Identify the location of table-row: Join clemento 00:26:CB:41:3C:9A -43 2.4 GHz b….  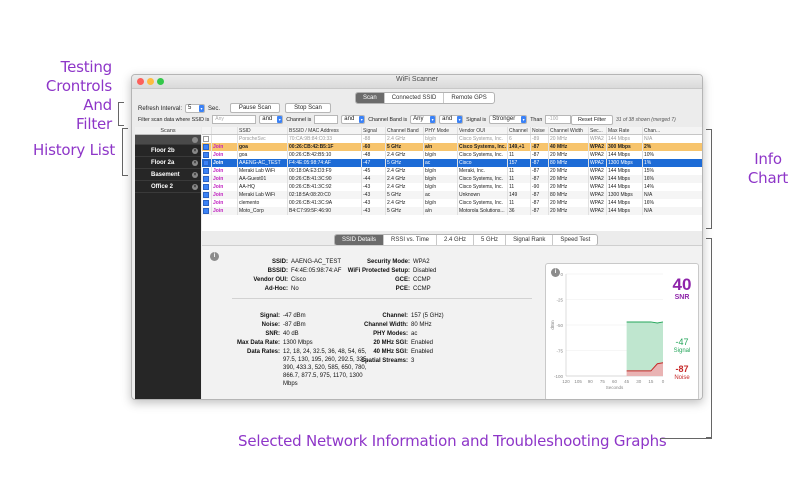
(452, 203).